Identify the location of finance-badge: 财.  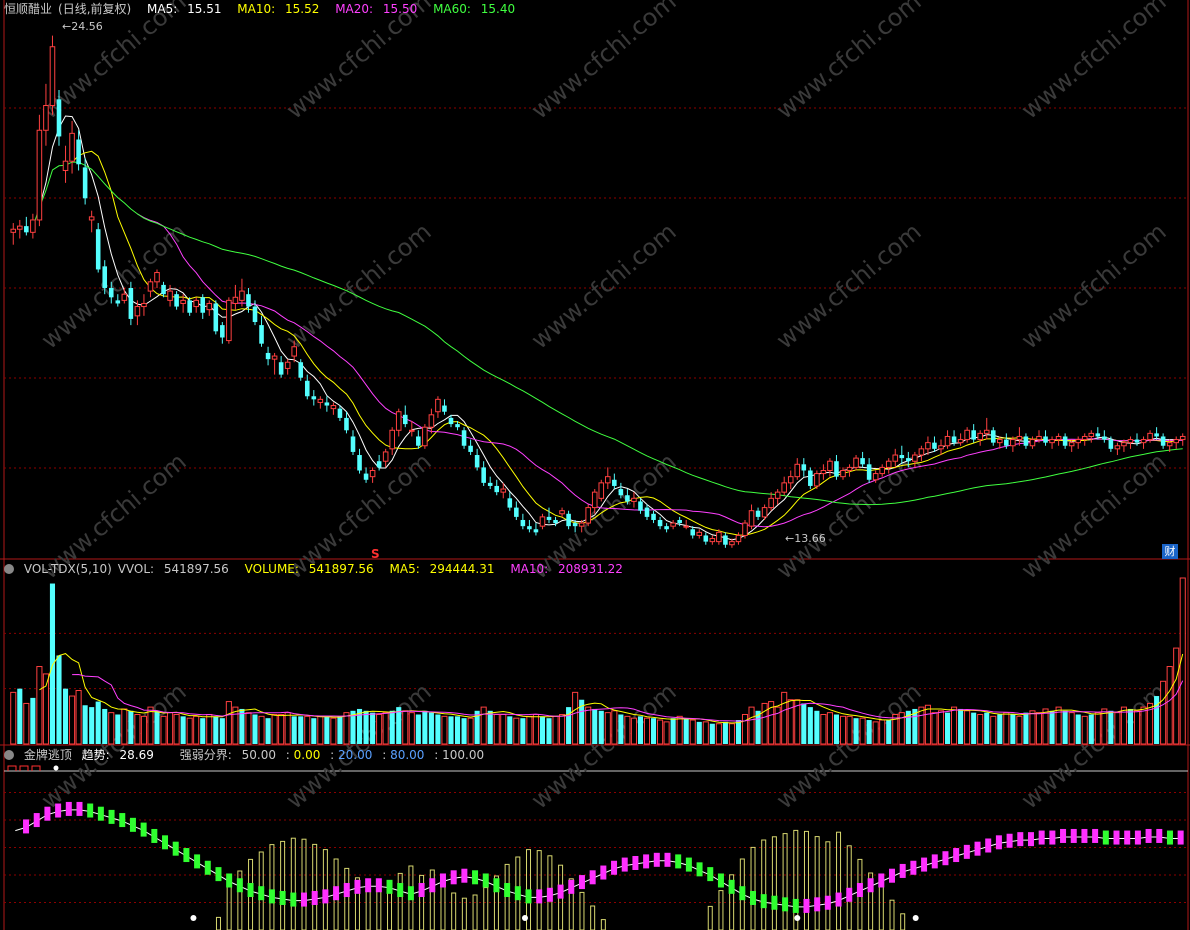
(1170, 551).